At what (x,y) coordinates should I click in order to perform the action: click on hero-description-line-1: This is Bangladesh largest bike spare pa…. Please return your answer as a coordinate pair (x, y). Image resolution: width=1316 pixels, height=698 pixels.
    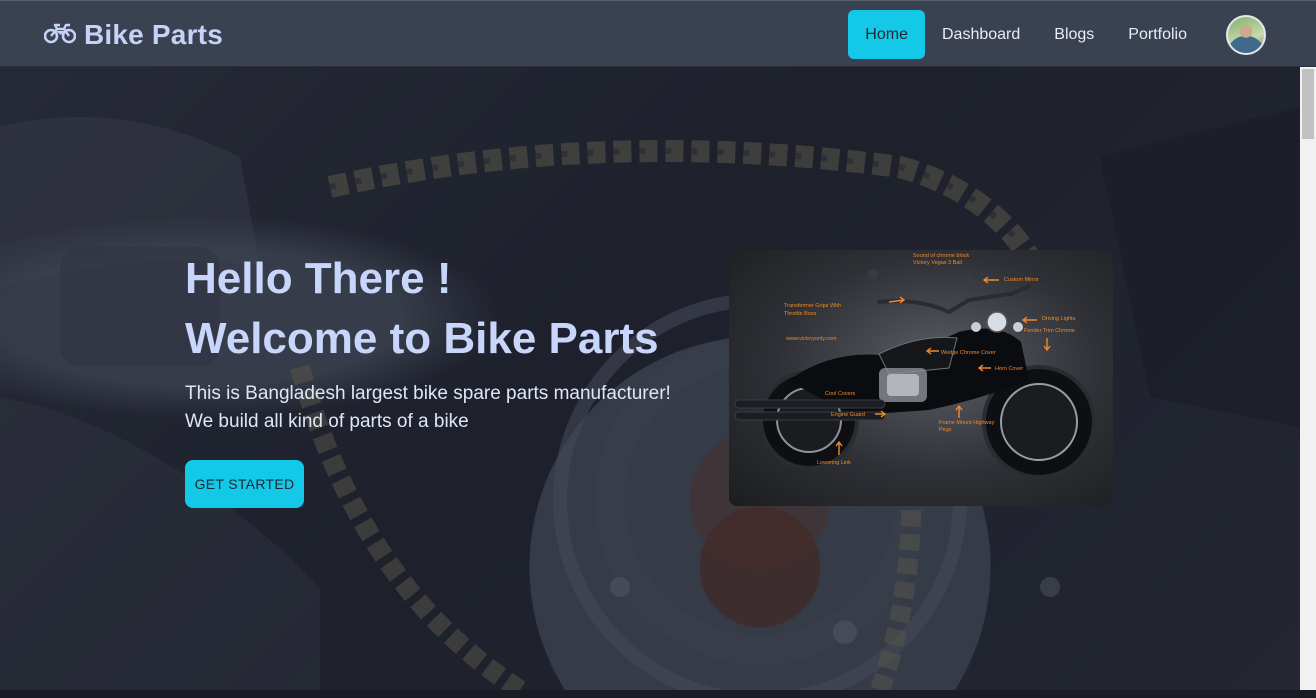
    Looking at the image, I should click on (428, 393).